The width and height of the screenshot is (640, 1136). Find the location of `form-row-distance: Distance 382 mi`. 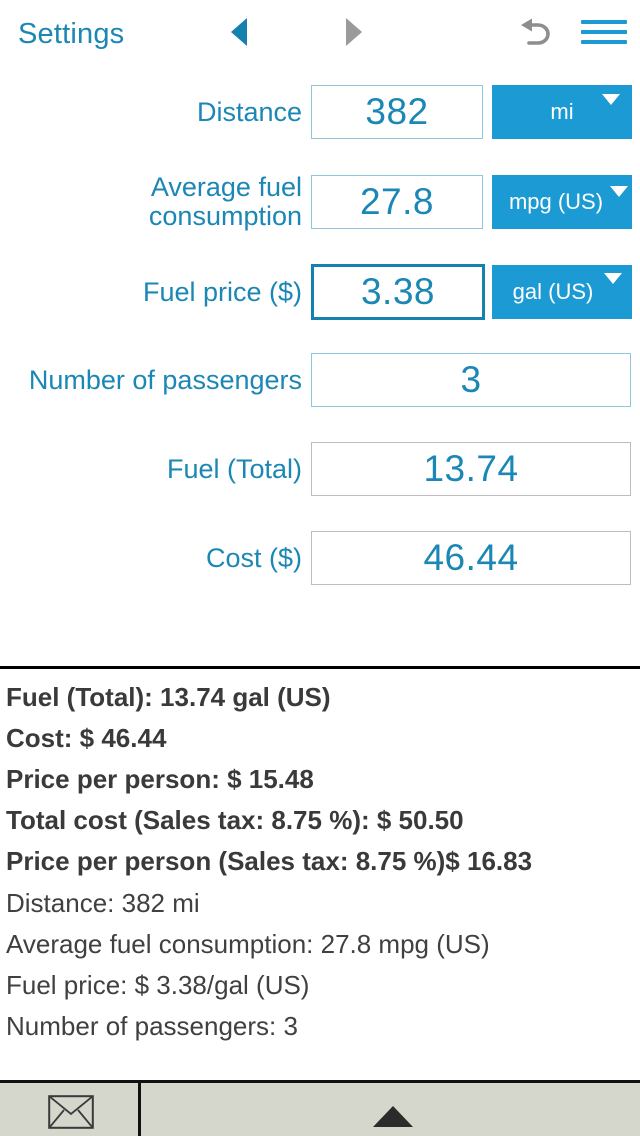

form-row-distance: Distance 382 mi is located at coordinates (320, 112).